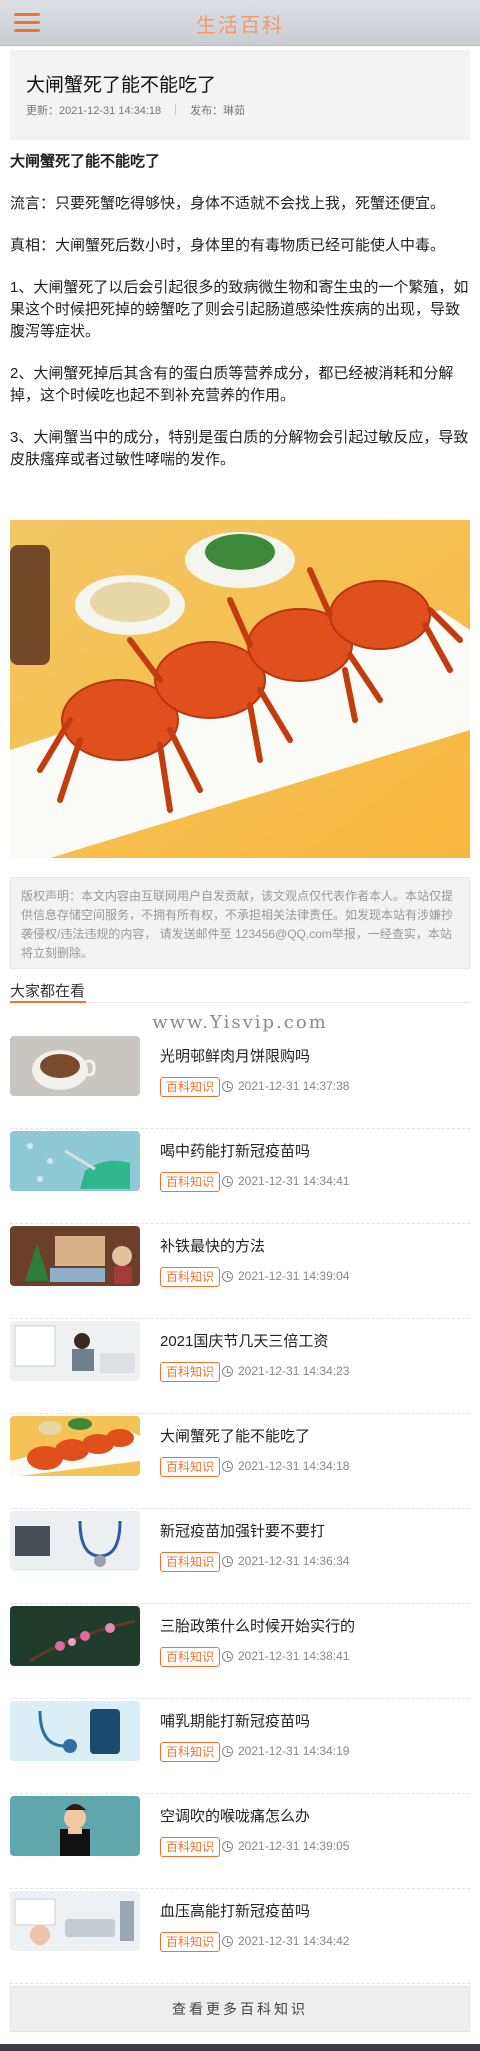 The width and height of the screenshot is (480, 2051). I want to click on site-watermark: www.Yisvip.com, so click(240, 1022).